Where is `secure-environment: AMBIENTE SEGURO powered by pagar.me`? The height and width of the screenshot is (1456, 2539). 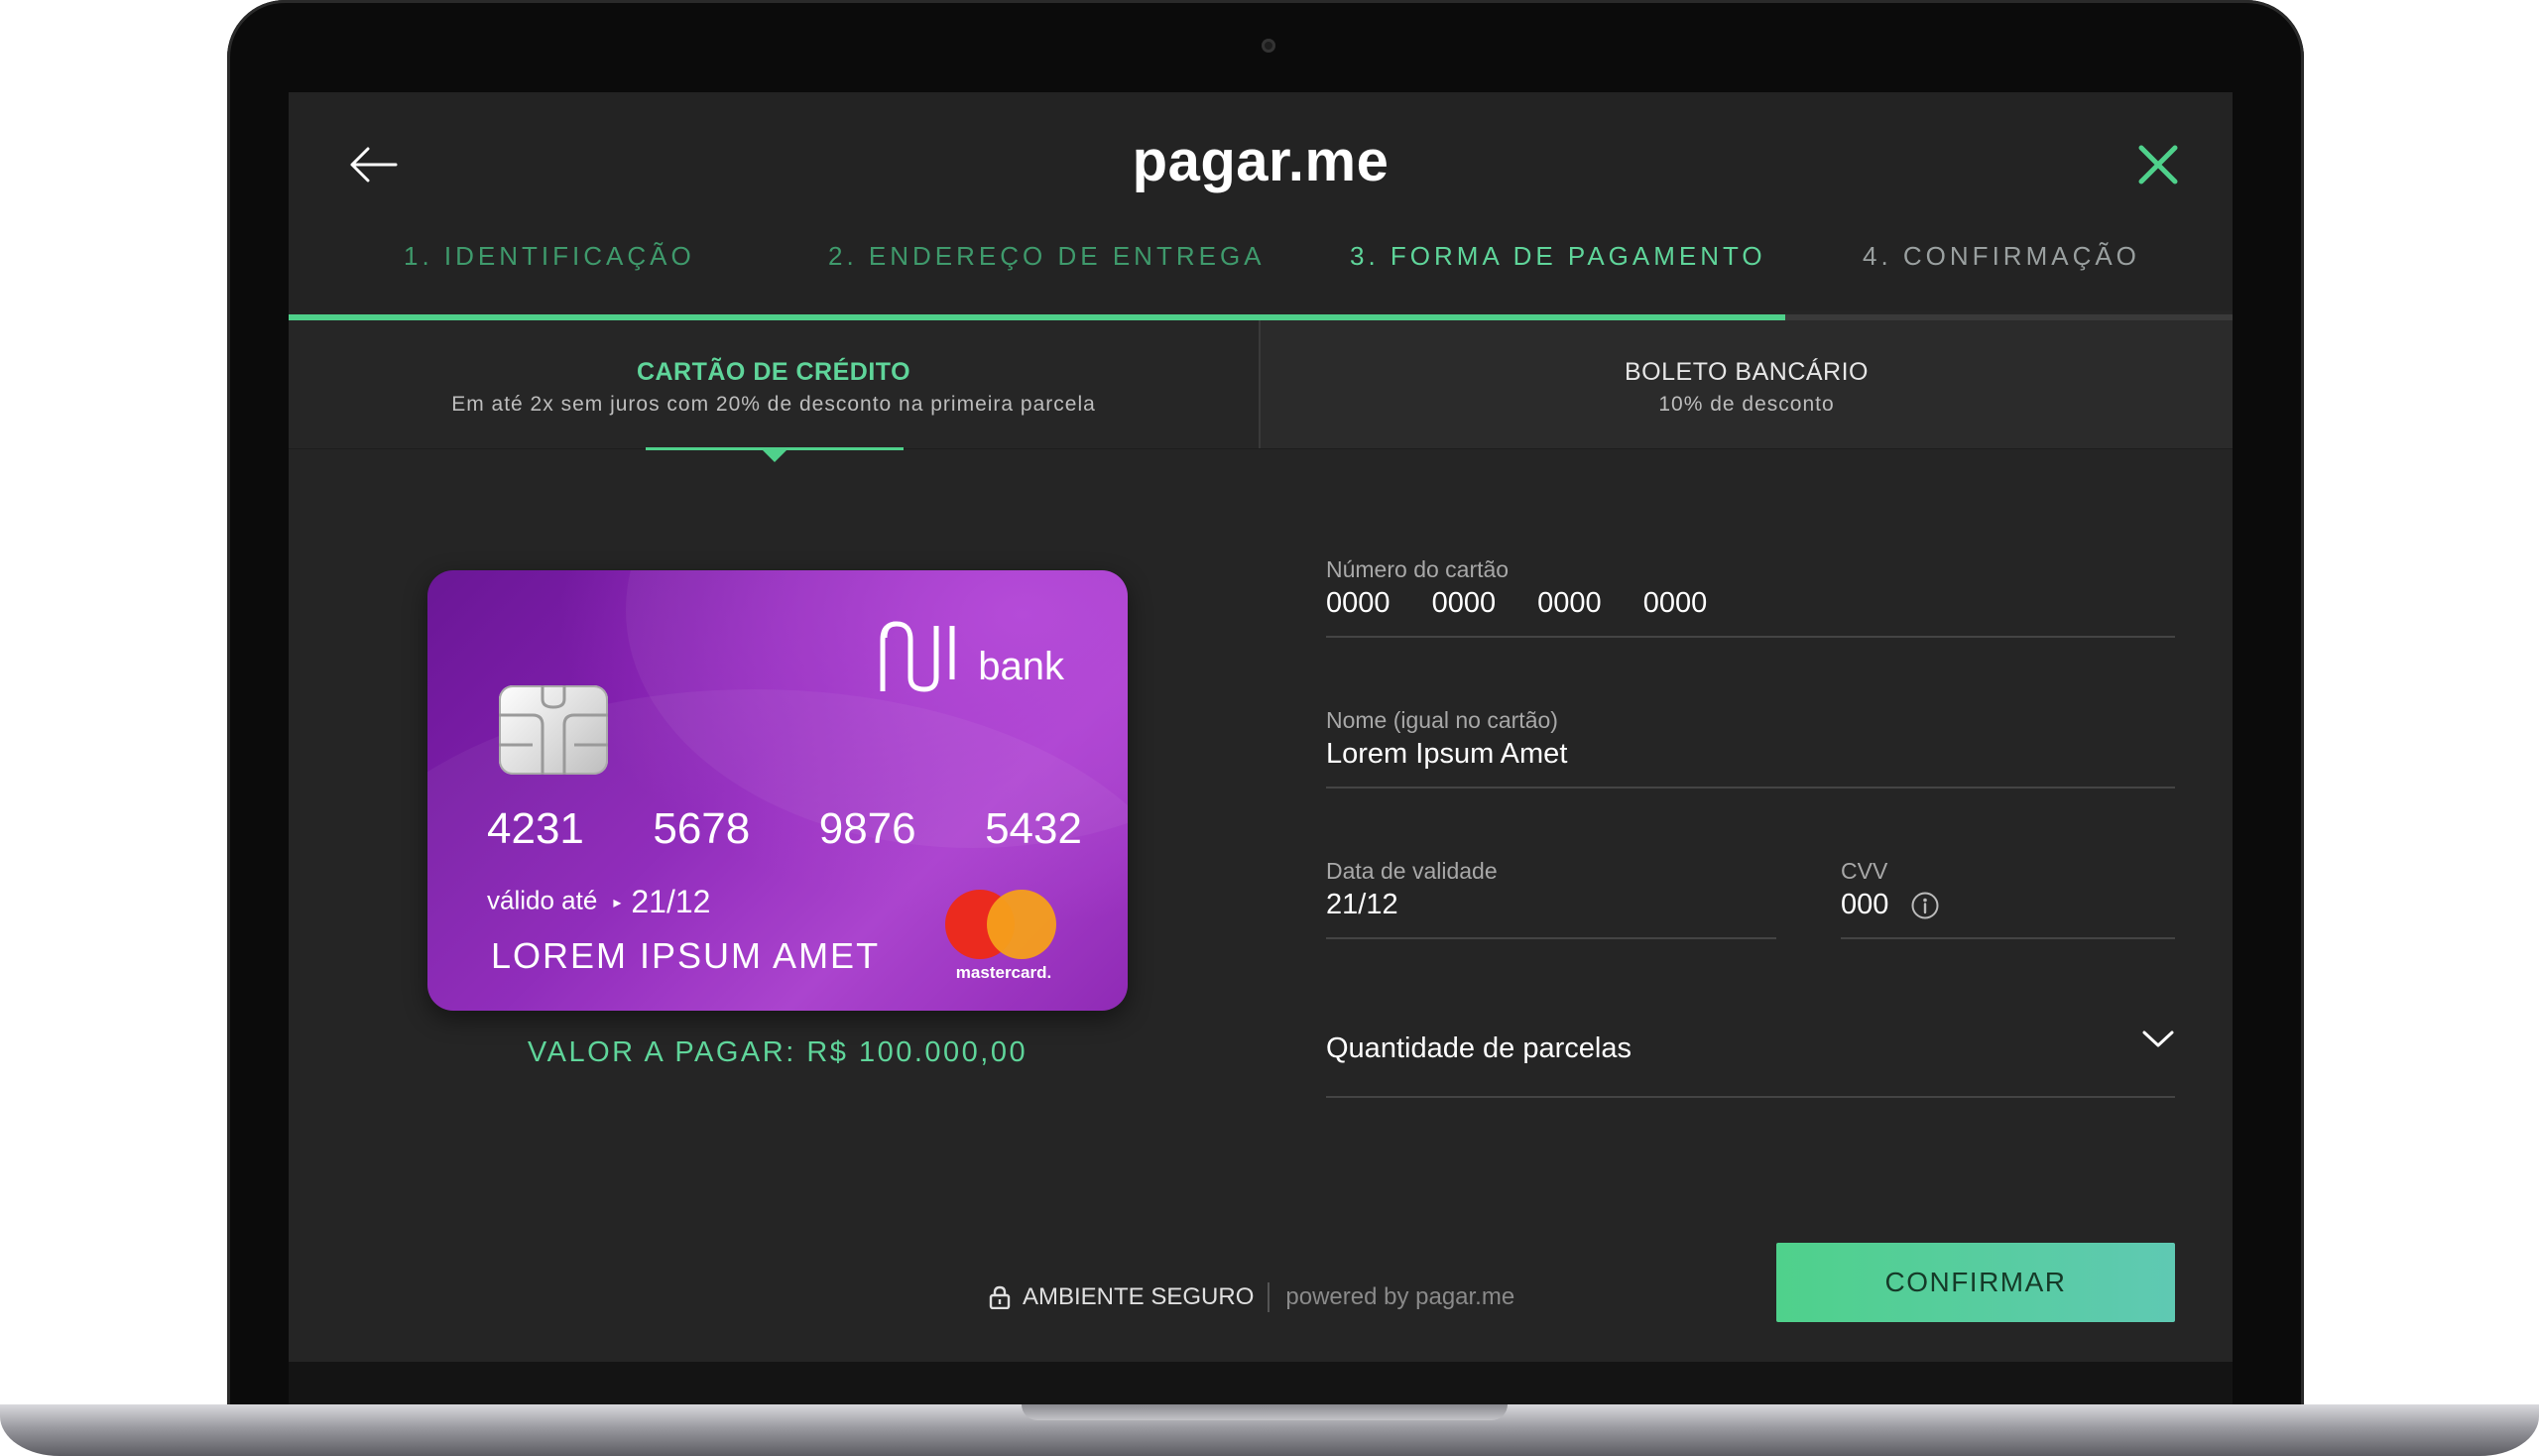
secure-environment: AMBIENTE SEGURO powered by pagar.me is located at coordinates (1251, 1297).